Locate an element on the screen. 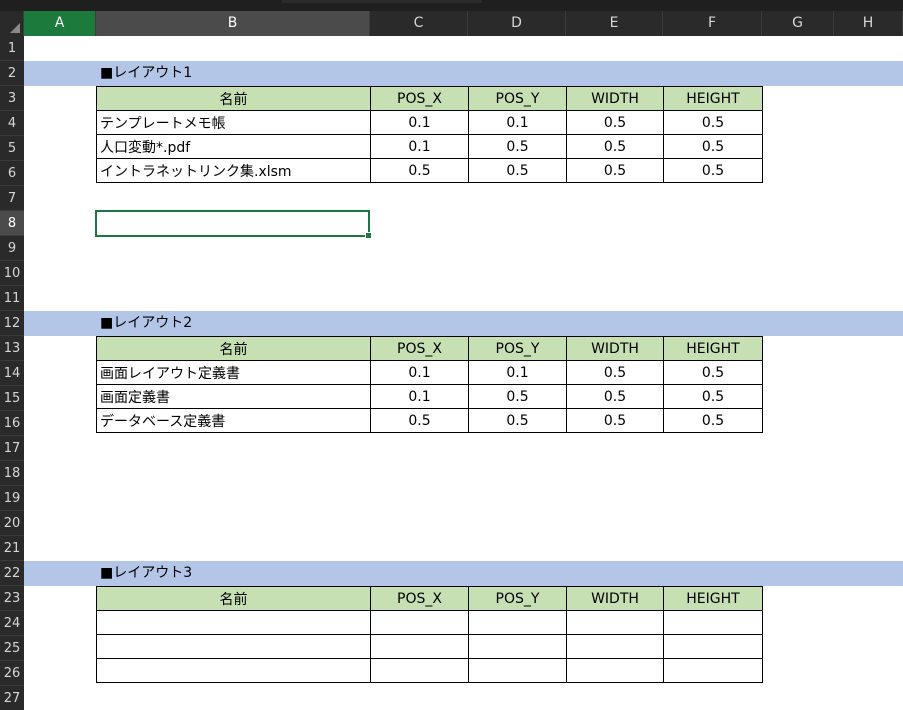  row-header: 25 is located at coordinates (12, 648).